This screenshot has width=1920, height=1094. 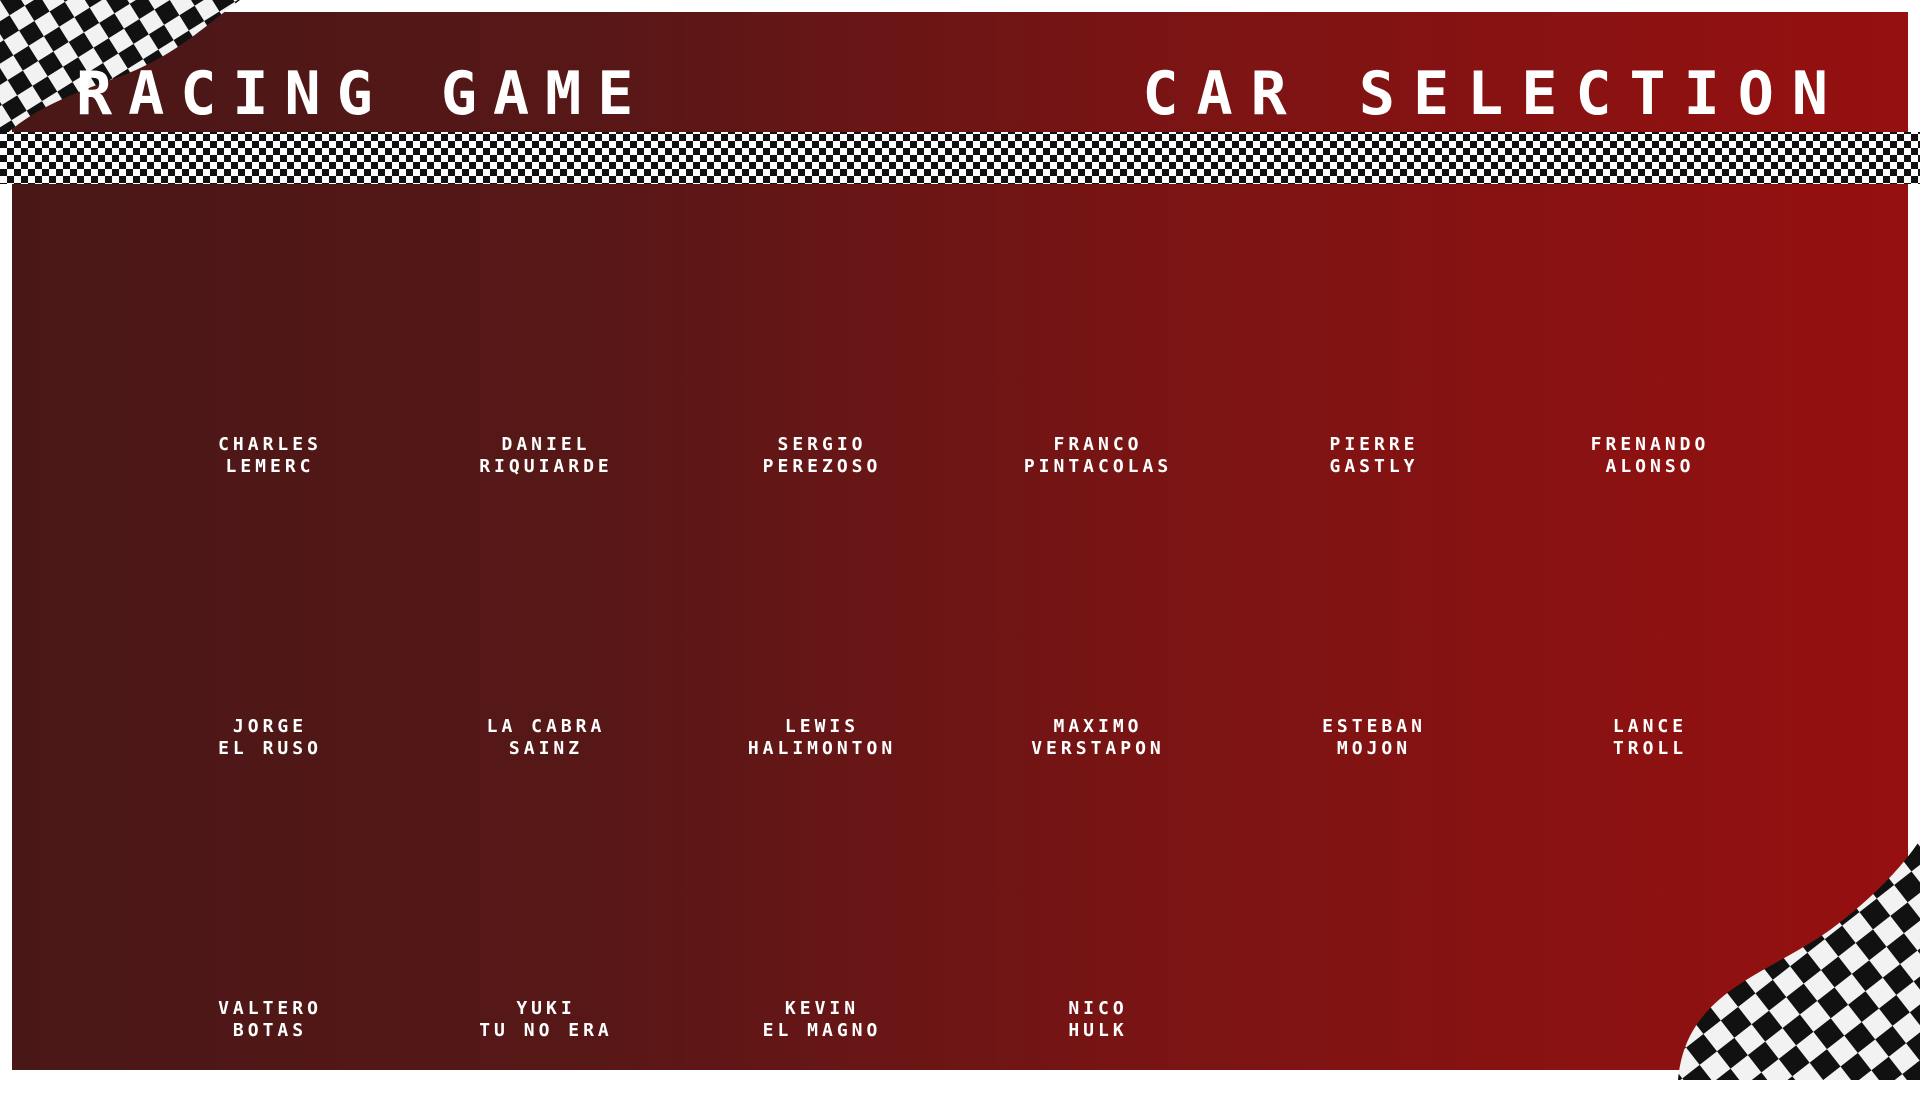 I want to click on driver-last-name: HALIMONTON, so click(x=822, y=748).